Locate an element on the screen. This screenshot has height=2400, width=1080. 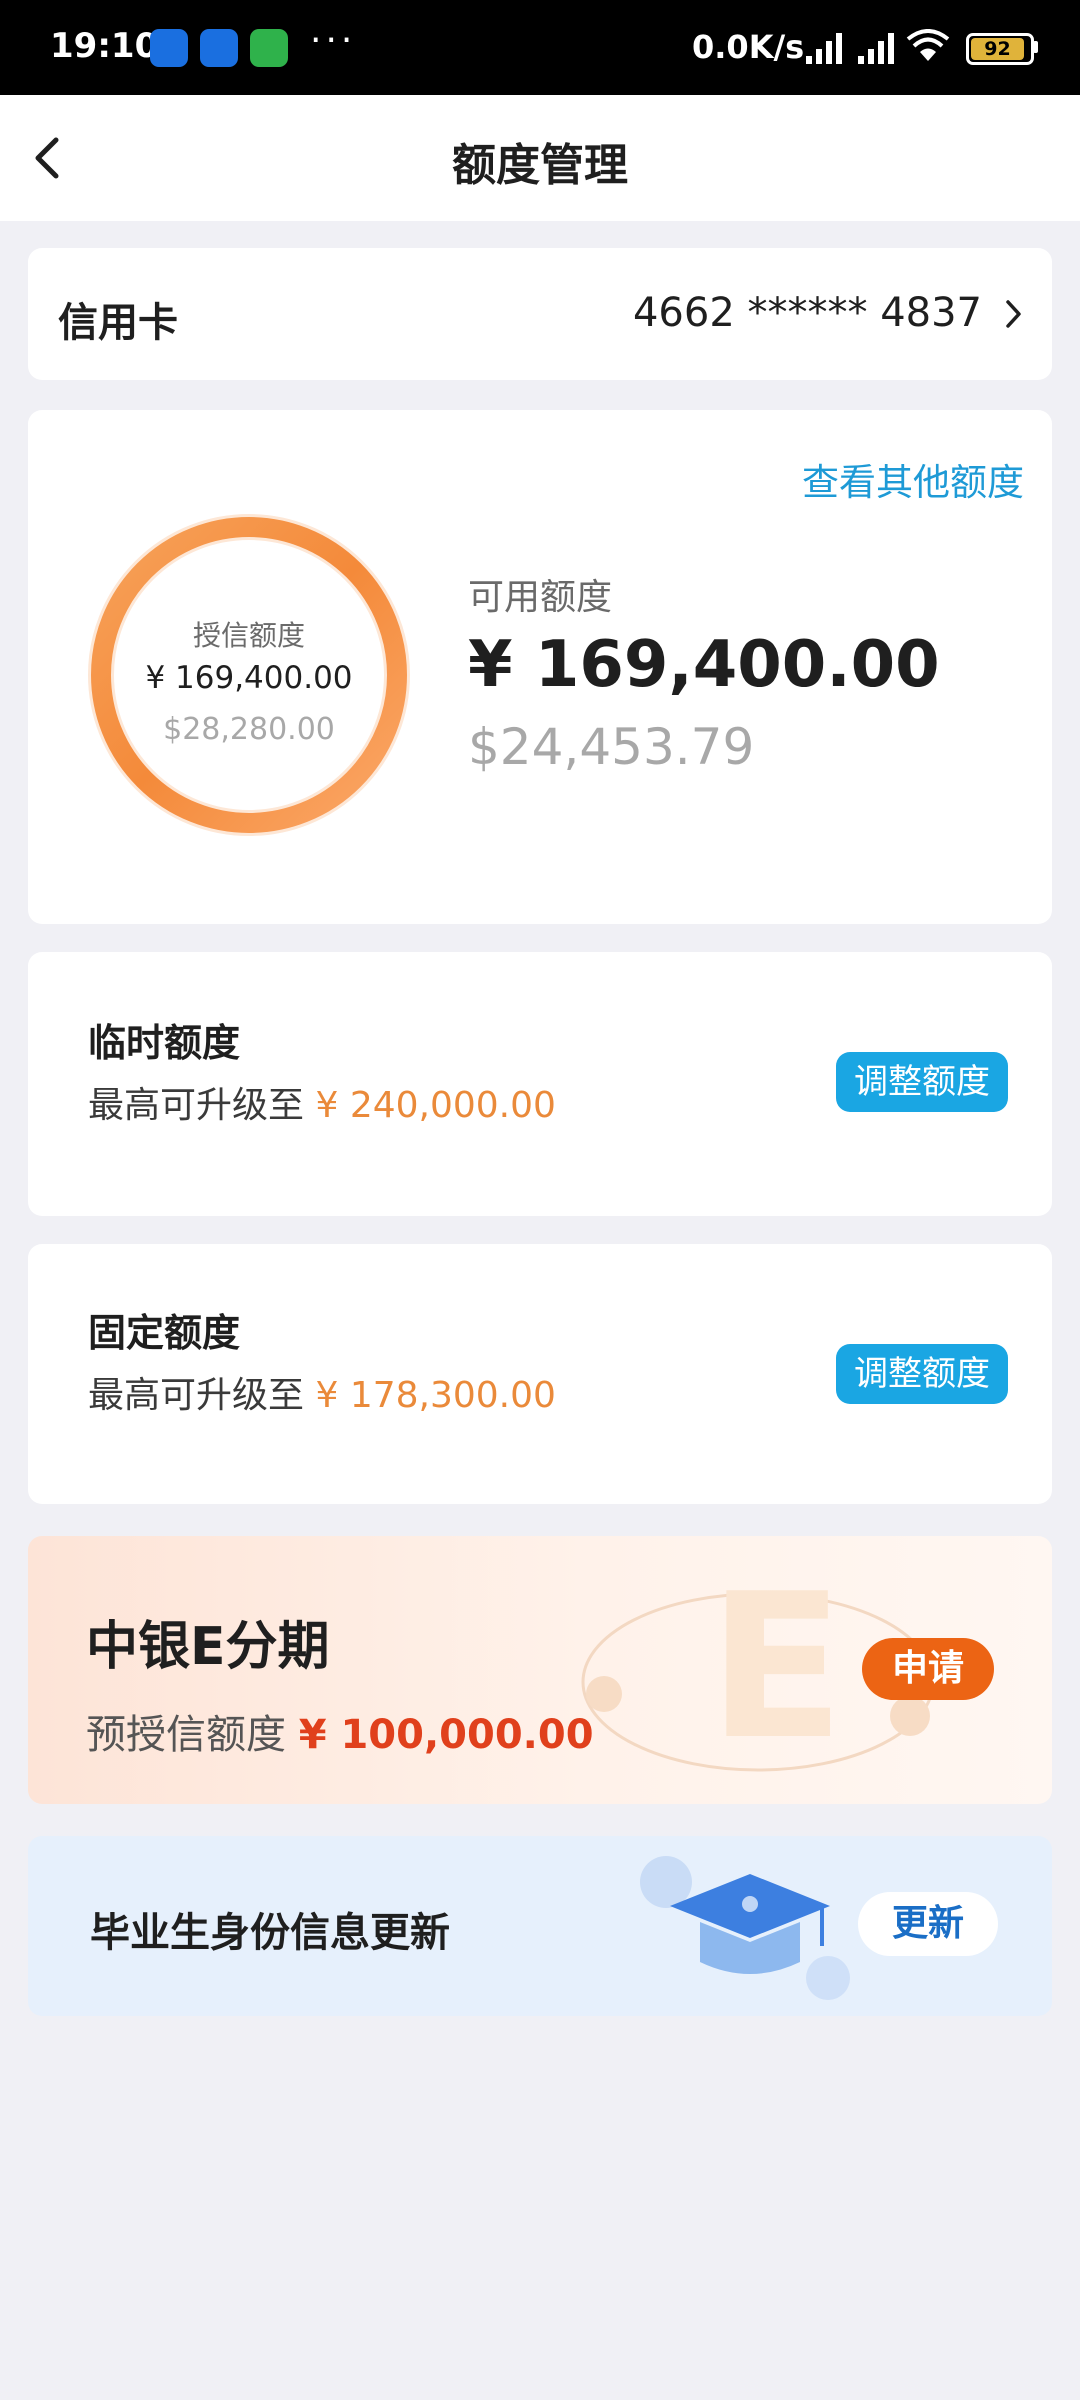
graduate-update-title: 毕业生身份信息更新 is located at coordinates (270, 1933).